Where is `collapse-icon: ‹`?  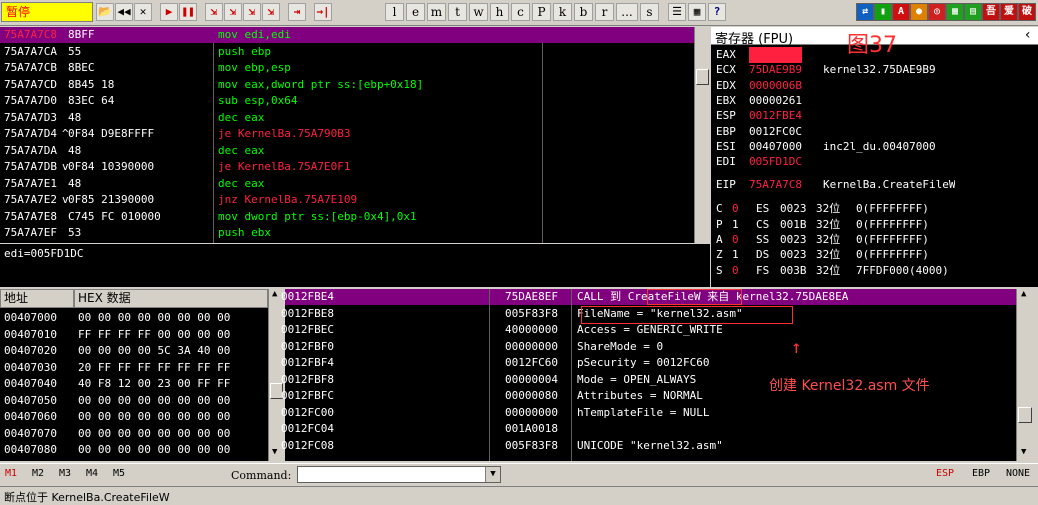
collapse-icon: ‹ is located at coordinates (1028, 35).